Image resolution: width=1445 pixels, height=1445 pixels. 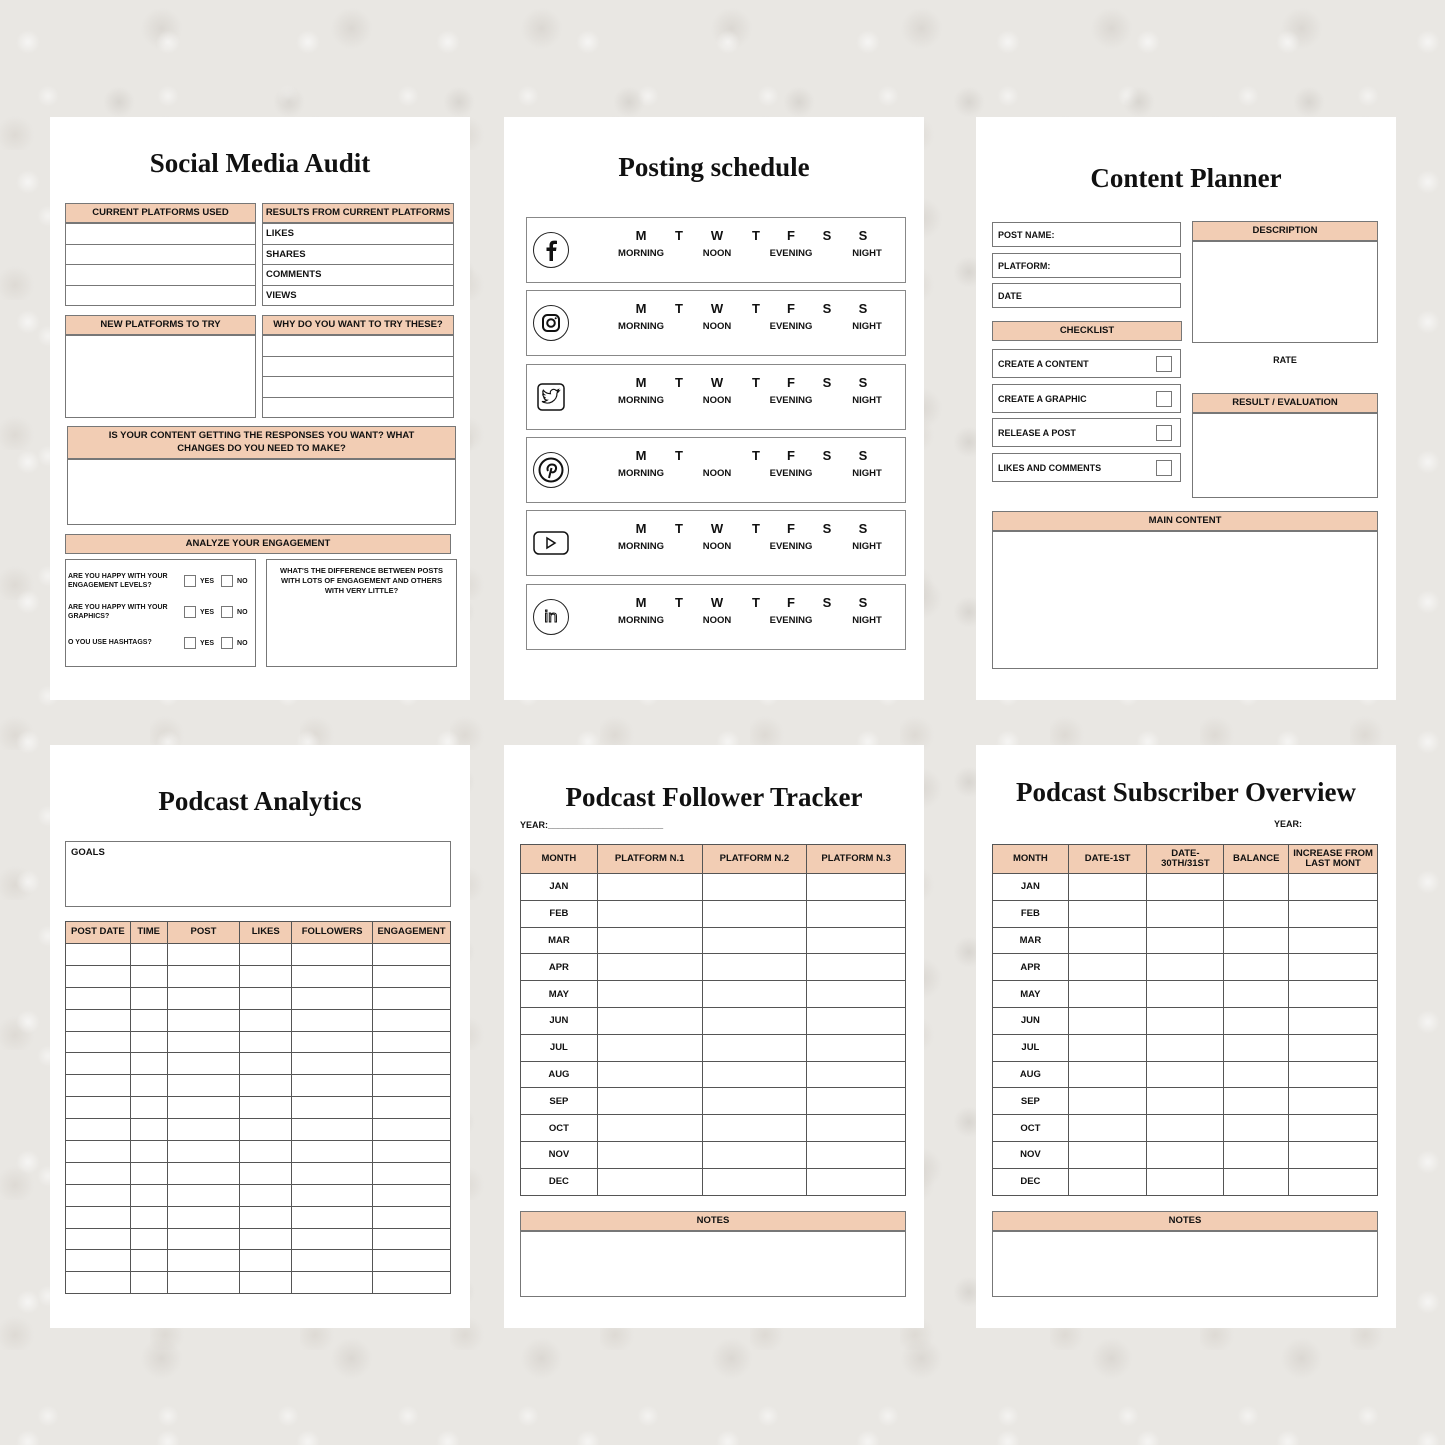 I want to click on year-label: YEAR:_______________________, so click(x=591, y=825).